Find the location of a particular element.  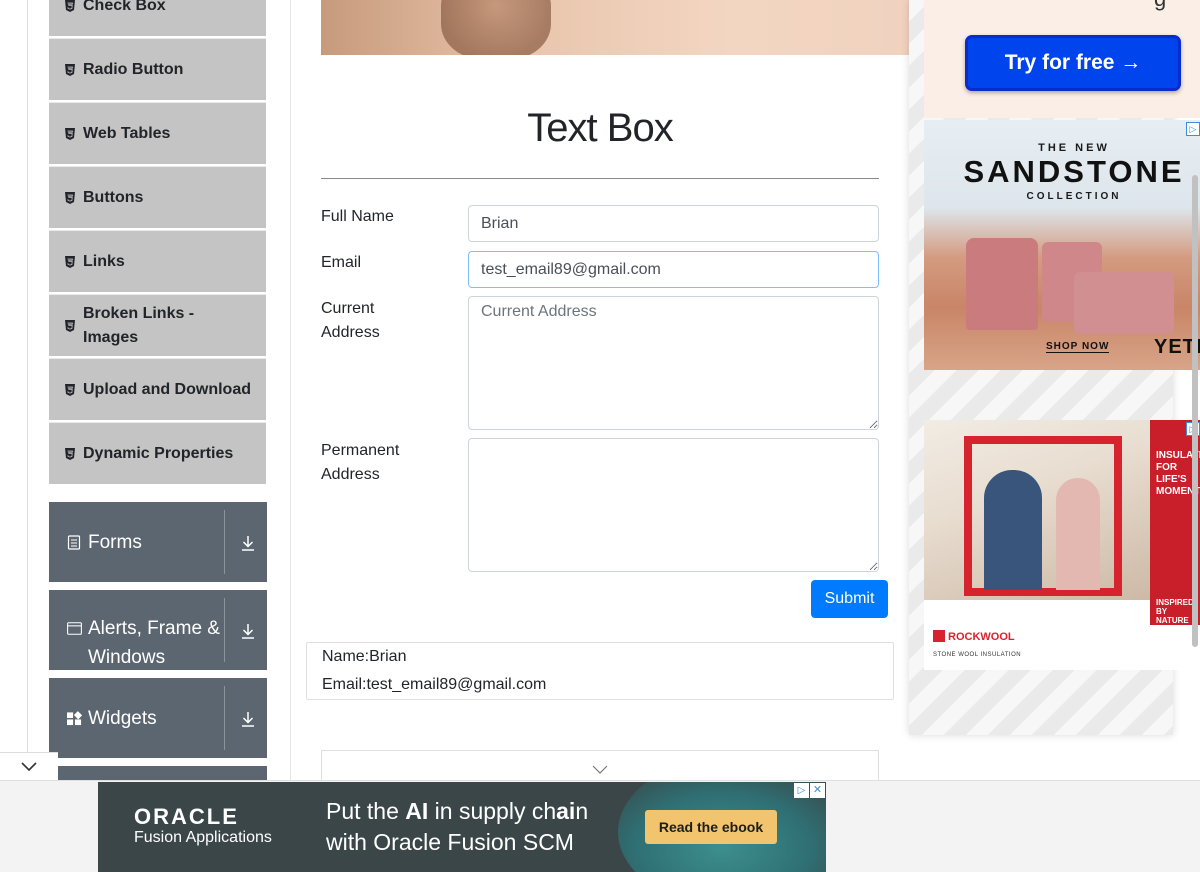

email-label: Email is located at coordinates (341, 262).